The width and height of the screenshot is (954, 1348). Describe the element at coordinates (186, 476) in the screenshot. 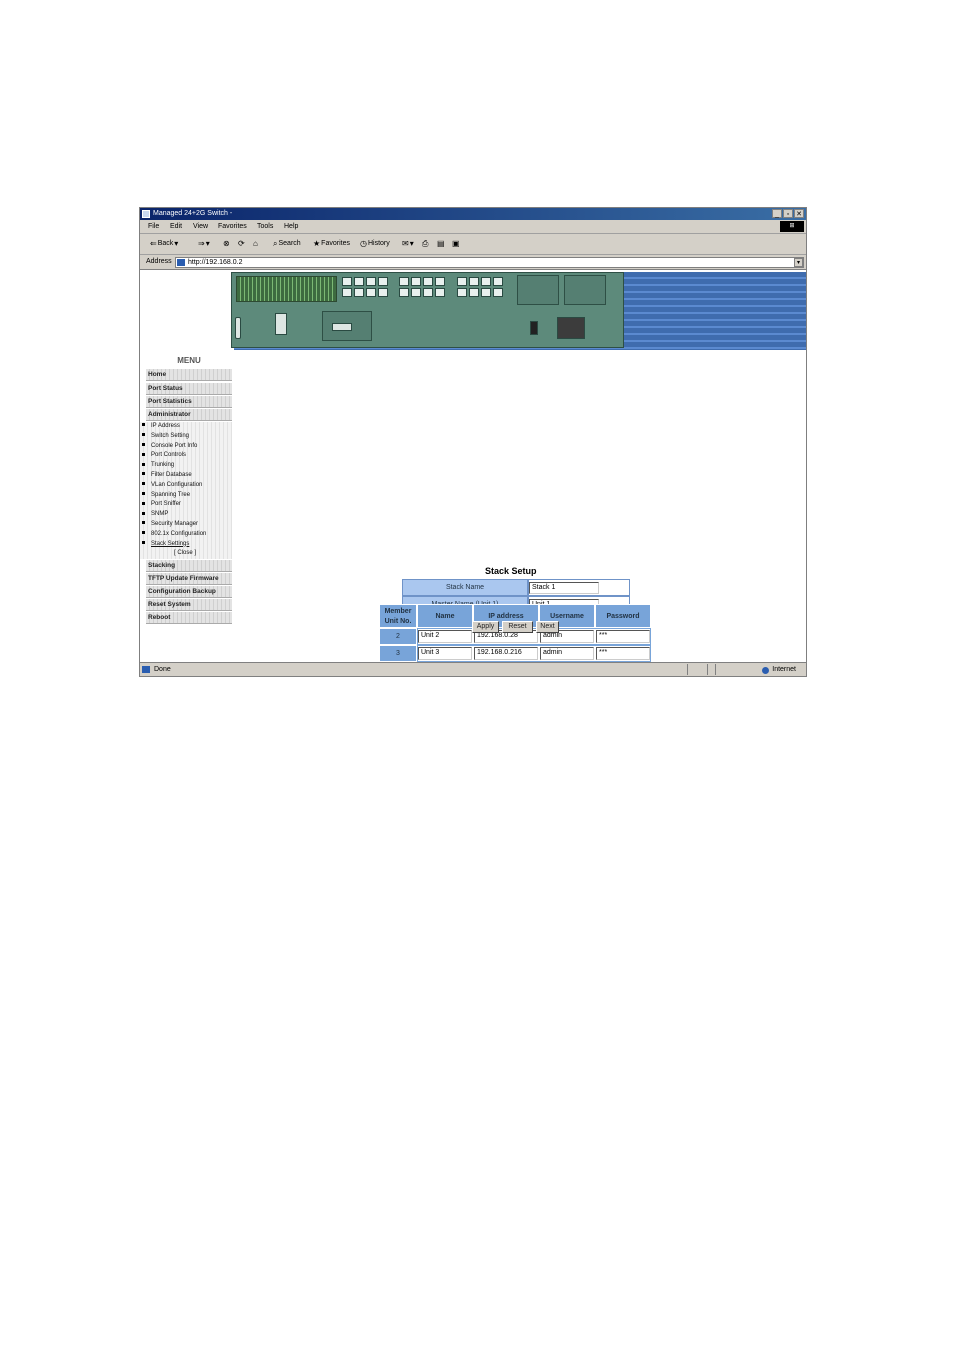

I see `sidebar-subitem-filter-database: Filter Database` at that location.